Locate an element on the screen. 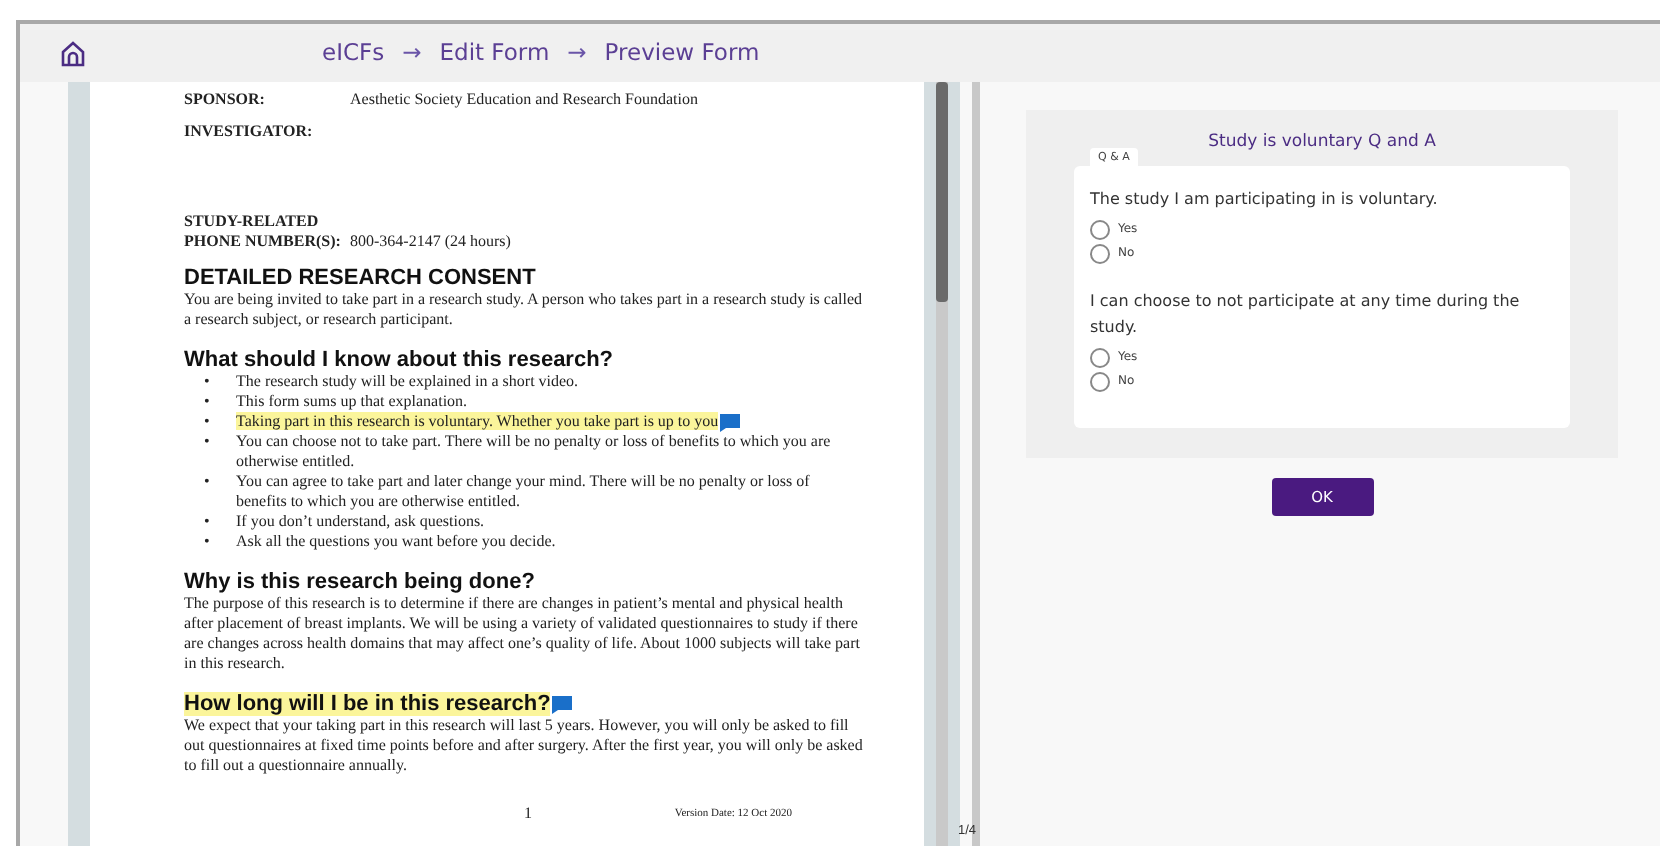 This screenshot has width=1660, height=846. field-label: INVESTIGATOR: is located at coordinates (249, 132).